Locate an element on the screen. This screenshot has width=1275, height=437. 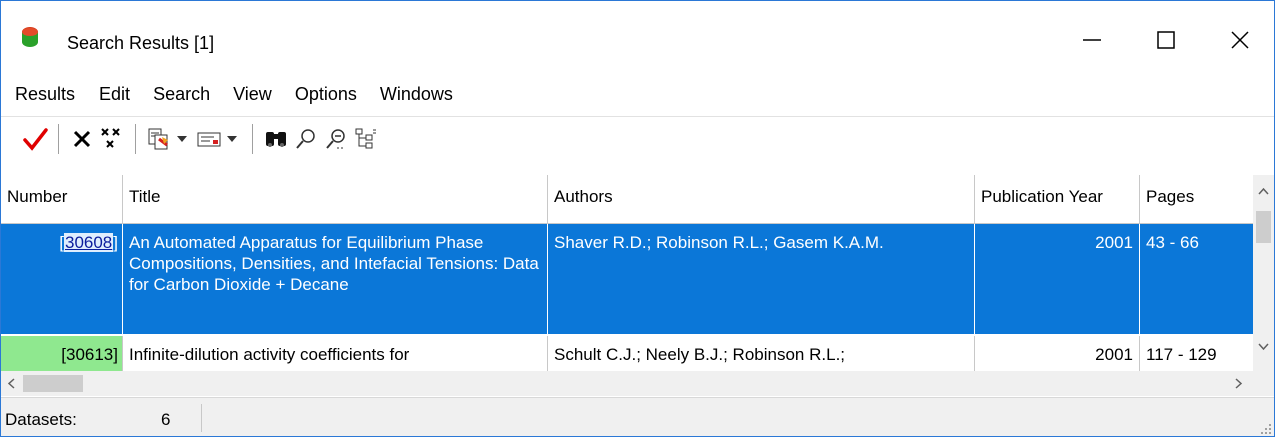
maximize-button is located at coordinates (1166, 40).